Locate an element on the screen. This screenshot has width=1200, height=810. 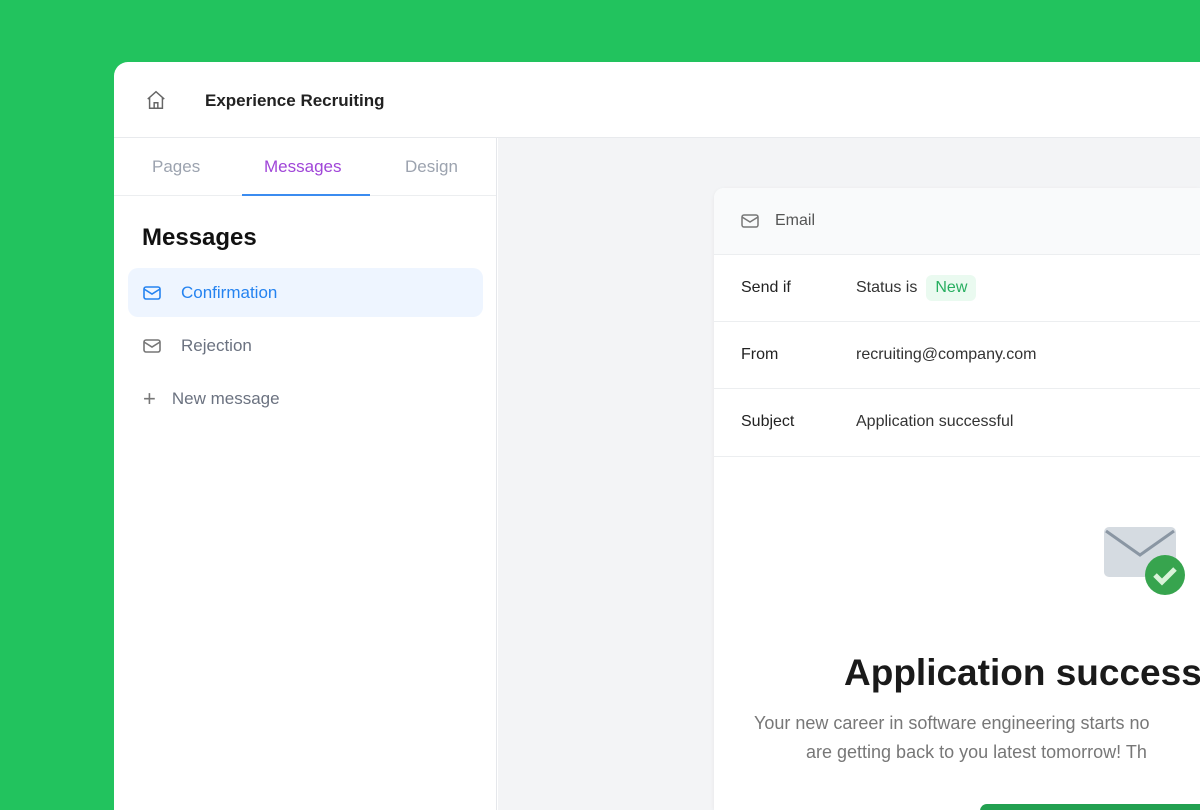
status-condition: Status is is located at coordinates (887, 287).